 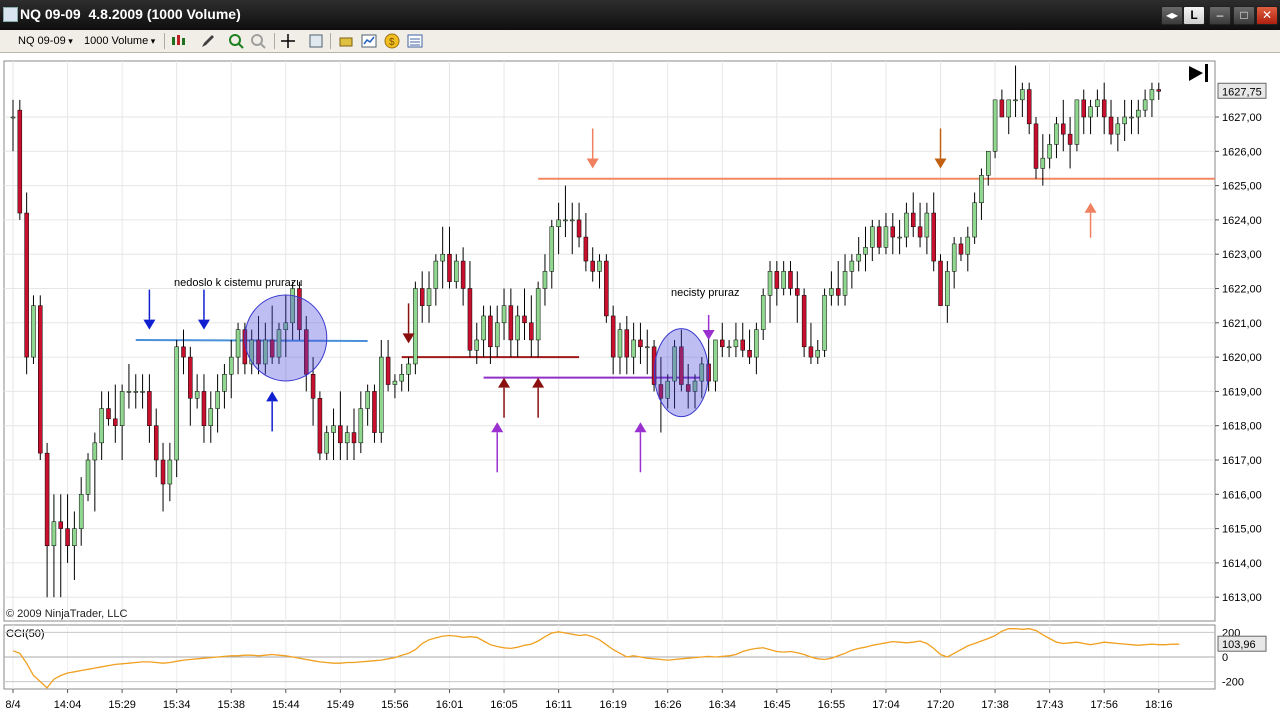 I want to click on candlestick-chart-icon, so click(x=178, y=41).